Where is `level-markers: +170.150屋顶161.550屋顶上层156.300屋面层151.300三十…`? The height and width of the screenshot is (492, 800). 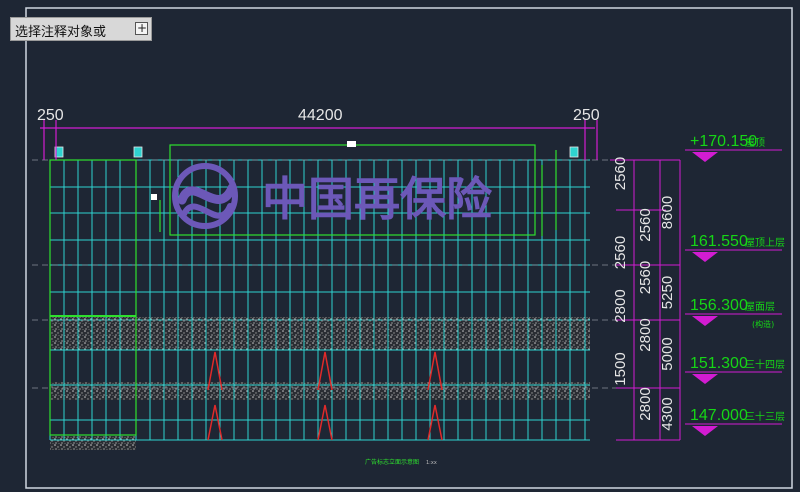
level-markers: +170.150屋顶161.550屋顶上层156.300屋面层151.300三十… is located at coordinates (735, 284).